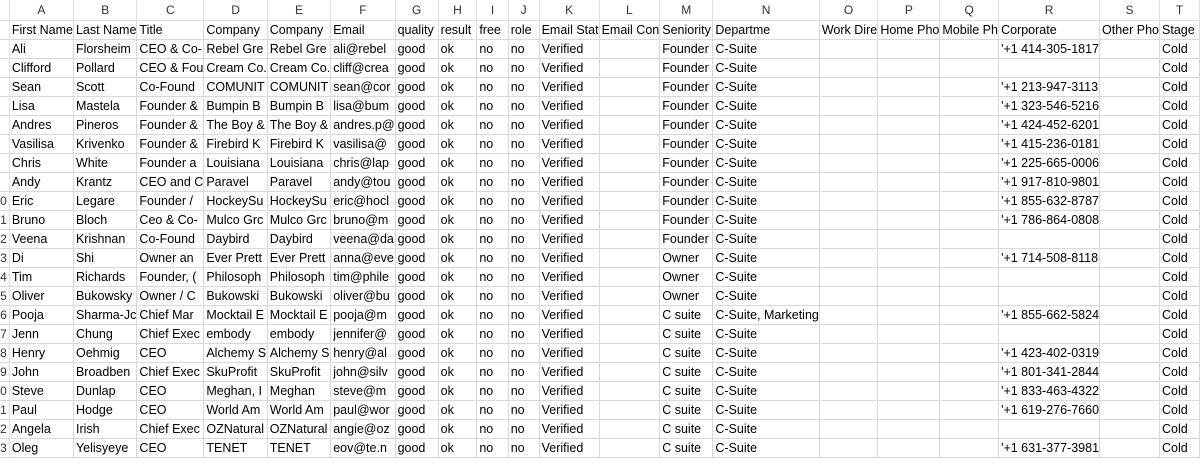 The image size is (1200, 464). What do you see at coordinates (1049, 125) in the screenshot?
I see `cell-r: '+1 424-452-6201` at bounding box center [1049, 125].